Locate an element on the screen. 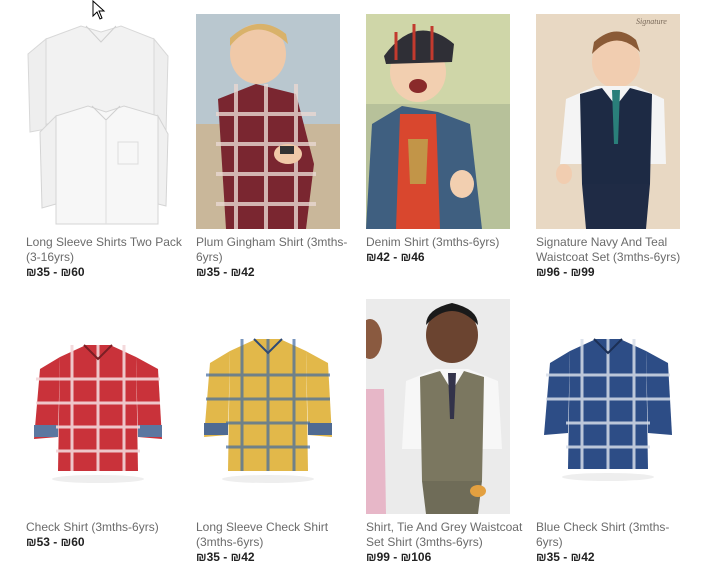  gingham-boy-image is located at coordinates (268, 121).